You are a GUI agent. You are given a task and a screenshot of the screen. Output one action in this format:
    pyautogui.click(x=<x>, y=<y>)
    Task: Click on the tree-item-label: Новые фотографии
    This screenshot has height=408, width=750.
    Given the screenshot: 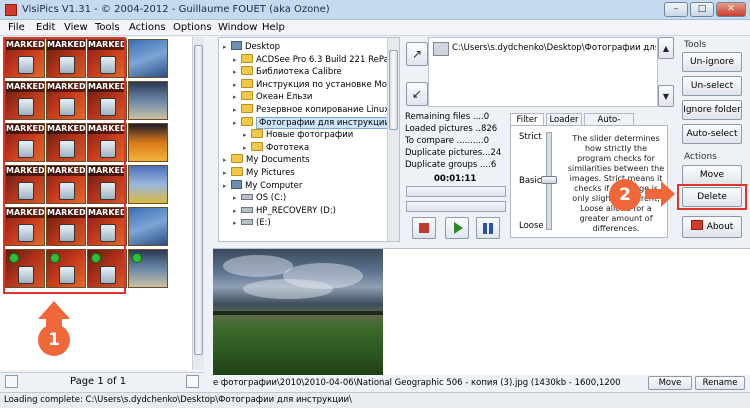 What is the action you would take?
    pyautogui.click(x=310, y=135)
    